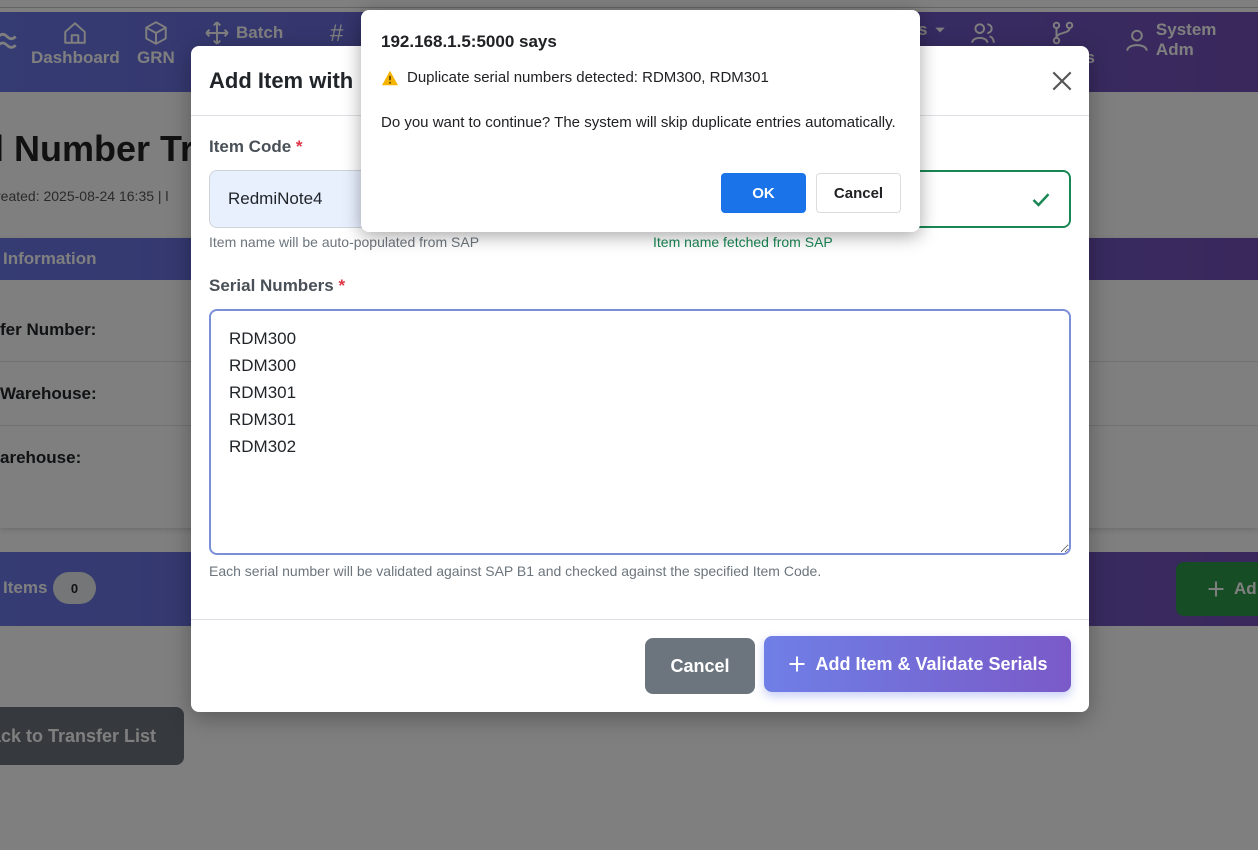  What do you see at coordinates (858, 193) in the screenshot?
I see `dialog-cancel-button: Cancel` at bounding box center [858, 193].